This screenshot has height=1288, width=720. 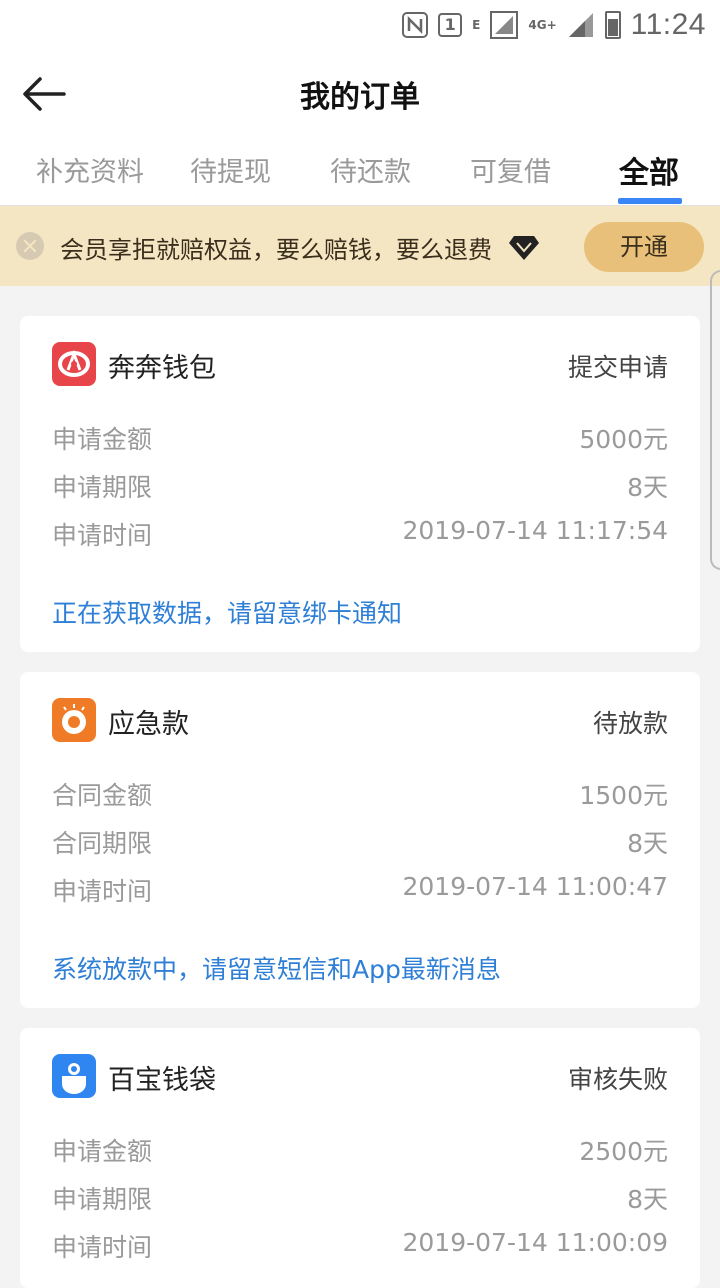 I want to click on app-header: 我的订单, so click(x=360, y=93).